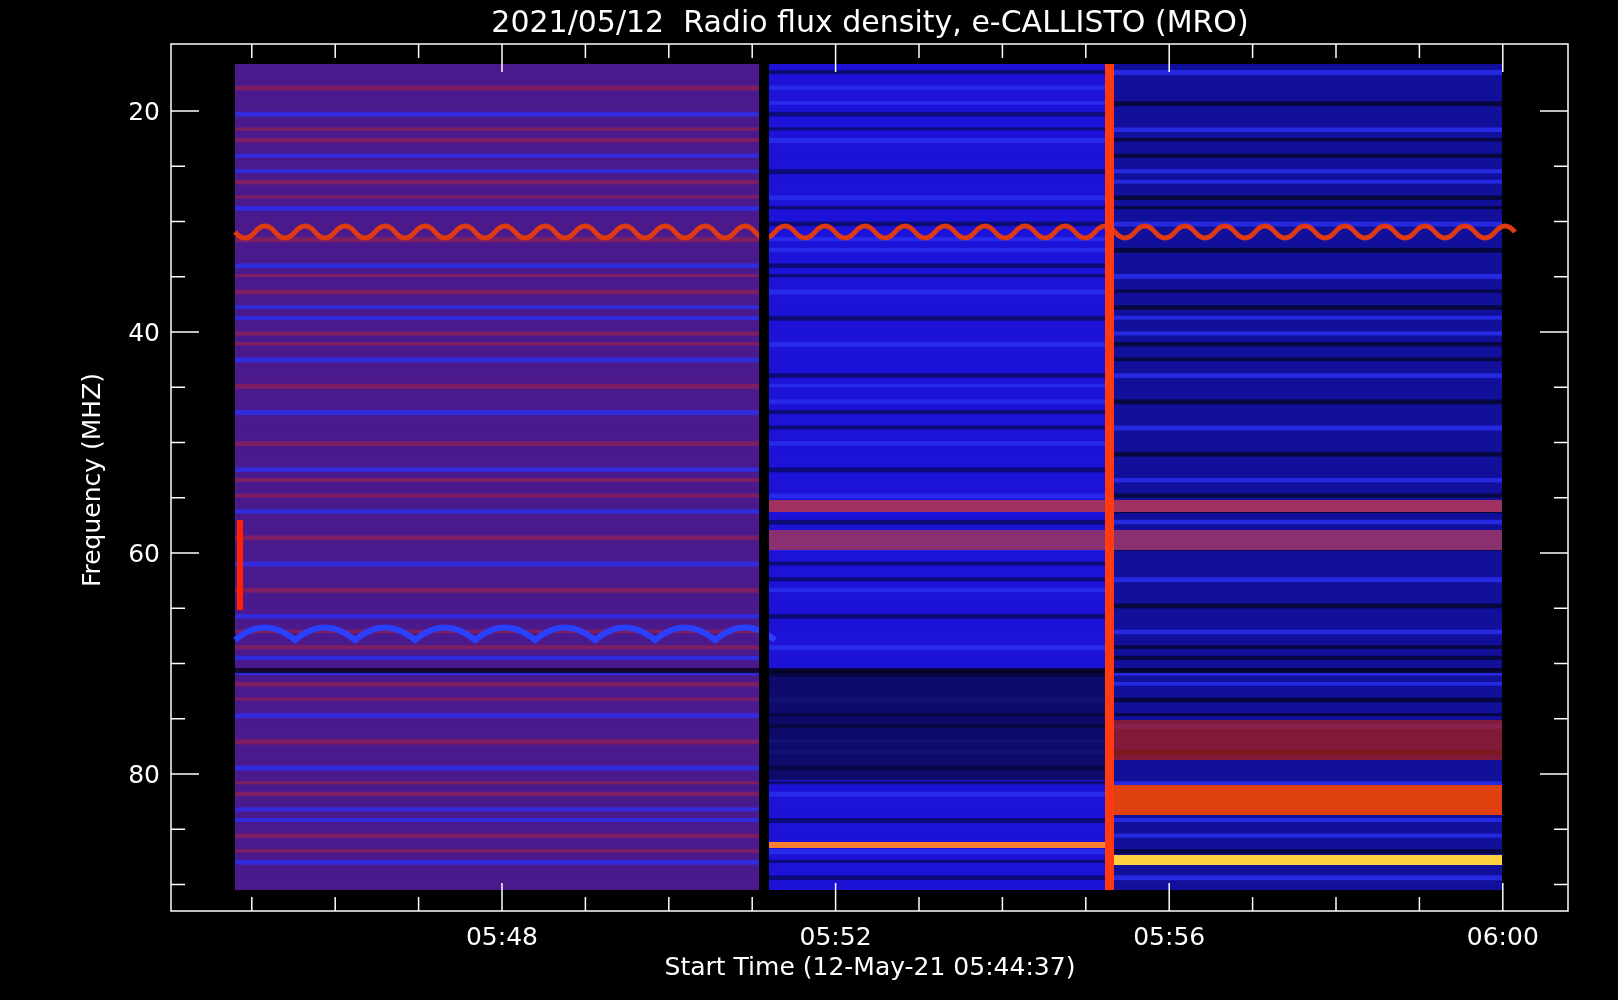 This screenshot has height=1000, width=1618. I want to click on x-tick-label: 06:00, so click(1502, 936).